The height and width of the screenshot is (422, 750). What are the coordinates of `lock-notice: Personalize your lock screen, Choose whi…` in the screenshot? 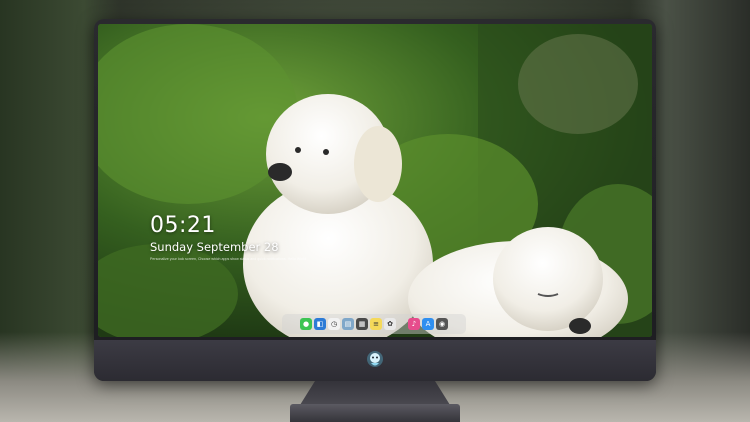 It's located at (228, 259).